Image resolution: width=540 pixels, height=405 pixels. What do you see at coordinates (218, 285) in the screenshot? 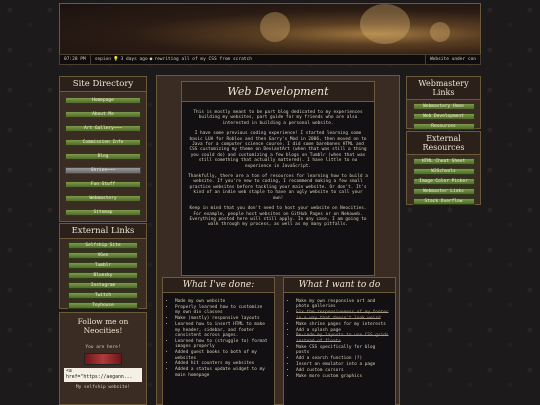
I see `done-title: What I've done:` at bounding box center [218, 285].